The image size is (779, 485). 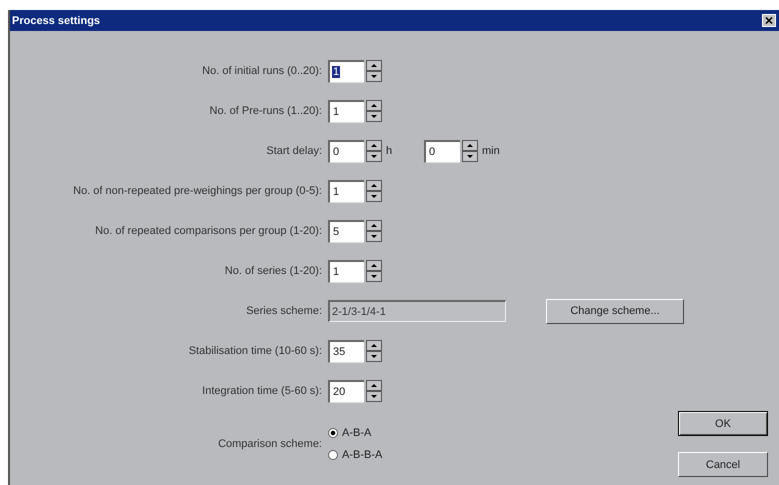 What do you see at coordinates (346, 391) in the screenshot?
I see `number-field: 20` at bounding box center [346, 391].